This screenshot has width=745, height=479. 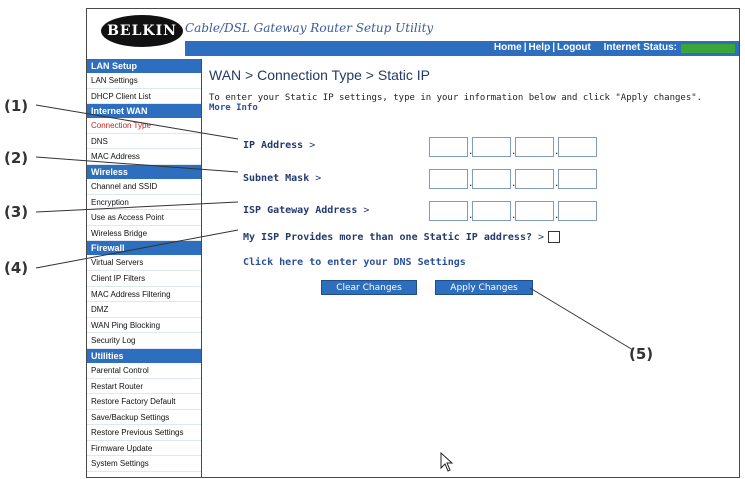 What do you see at coordinates (144, 218) in the screenshot?
I see `sidebar-item-use-as-access-point: Use as Access Point` at bounding box center [144, 218].